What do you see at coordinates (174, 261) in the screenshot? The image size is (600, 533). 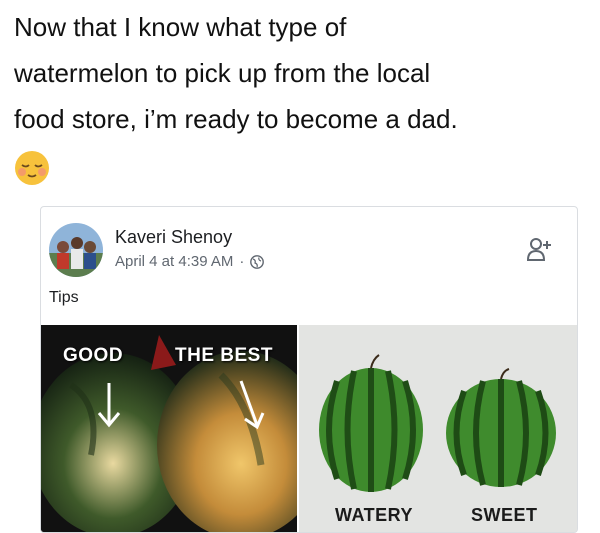 I see `post-timestamp: April 4 at 4:39 AM` at bounding box center [174, 261].